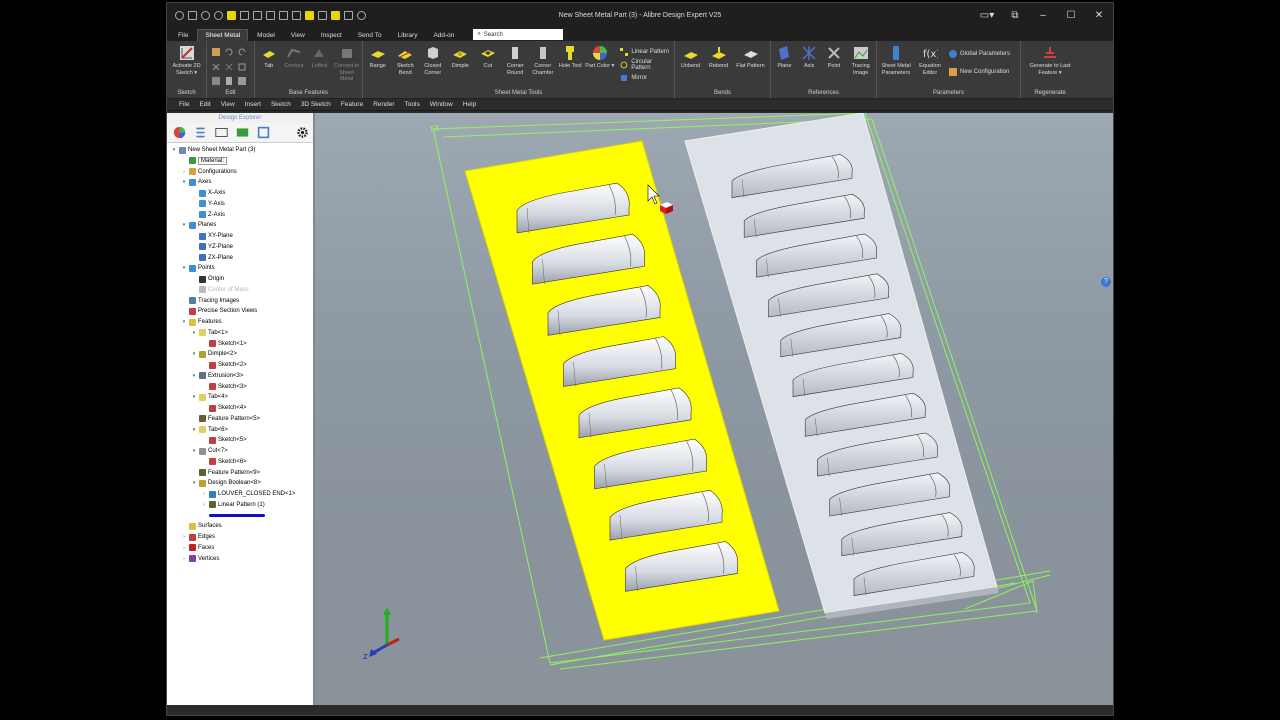 This screenshot has height=720, width=1280. I want to click on linear-pattern-button: Linear Pattern, so click(645, 51).